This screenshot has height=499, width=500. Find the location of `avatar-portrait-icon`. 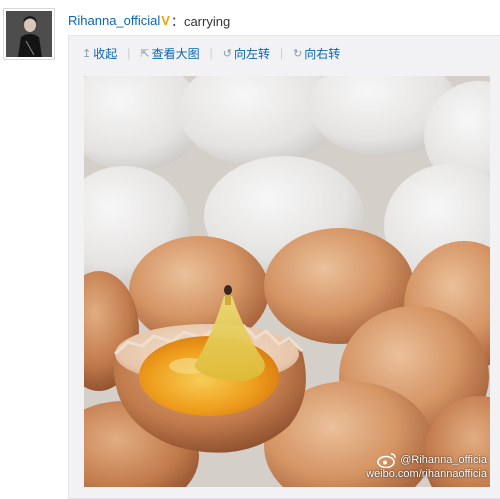

avatar-portrait-icon is located at coordinates (29, 34).